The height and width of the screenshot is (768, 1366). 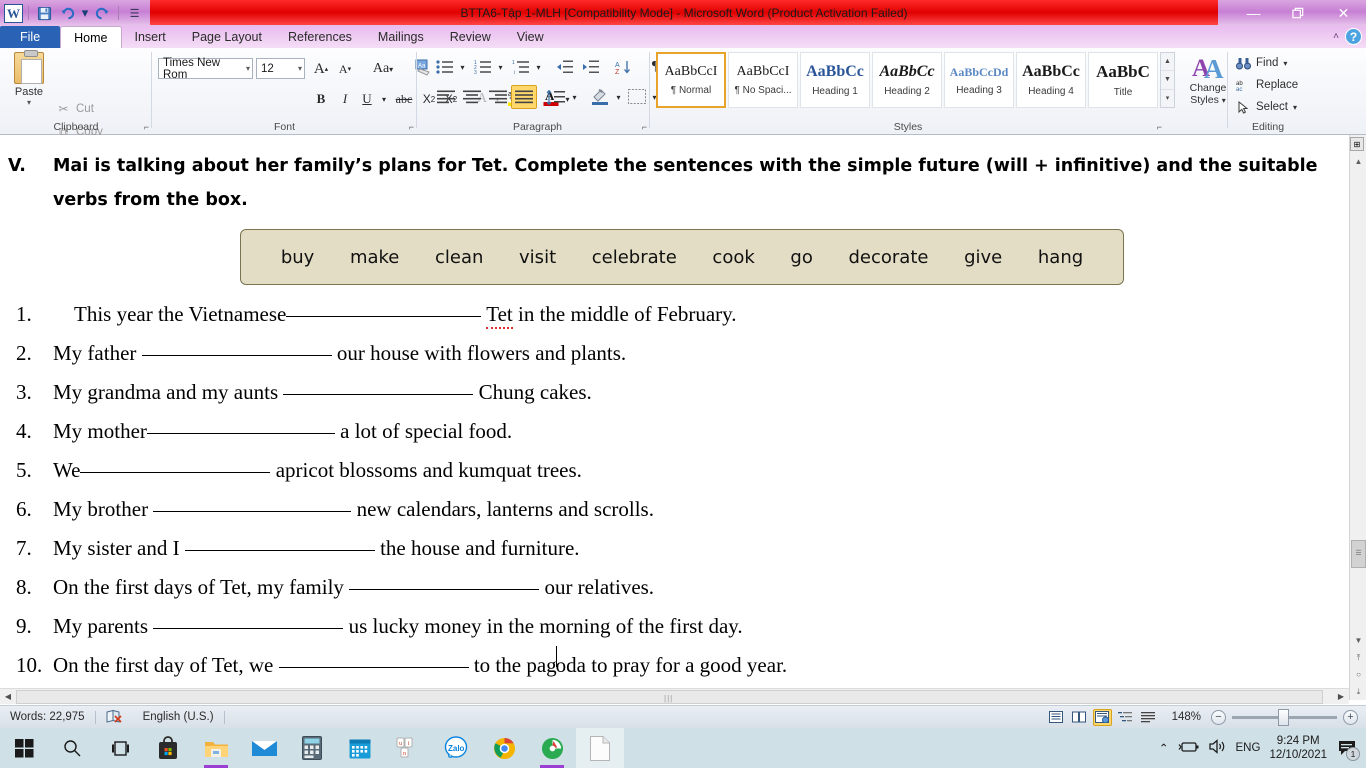 I want to click on scroll-down-button: ▼, so click(x=1358, y=640).